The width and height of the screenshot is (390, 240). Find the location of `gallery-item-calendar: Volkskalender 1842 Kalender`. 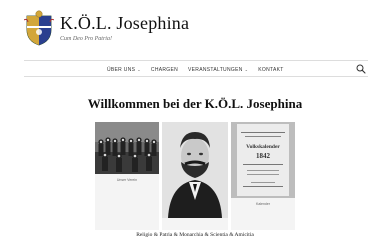

gallery-item-calendar: Volkskalender 1842 Kalender is located at coordinates (263, 176).